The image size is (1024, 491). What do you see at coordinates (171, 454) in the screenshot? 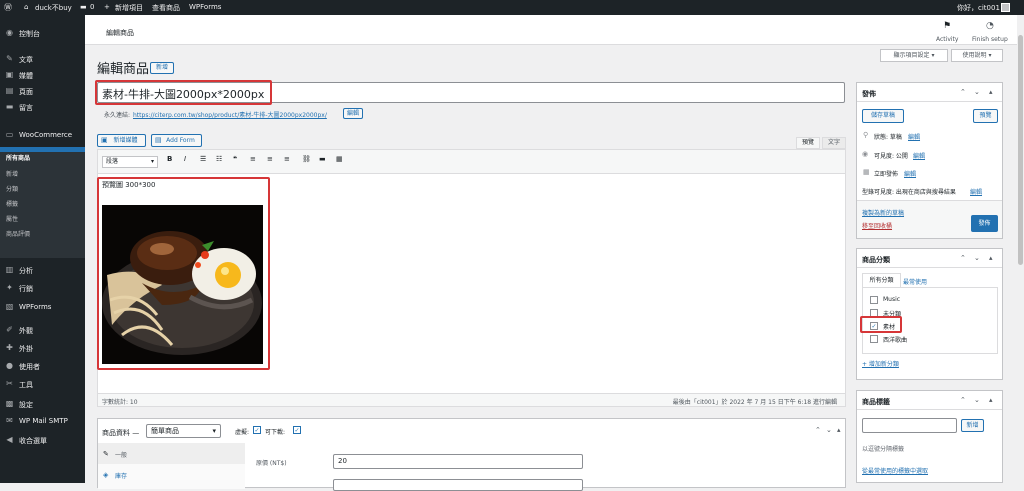
I see `tab-general: ✎ 一般` at bounding box center [171, 454].